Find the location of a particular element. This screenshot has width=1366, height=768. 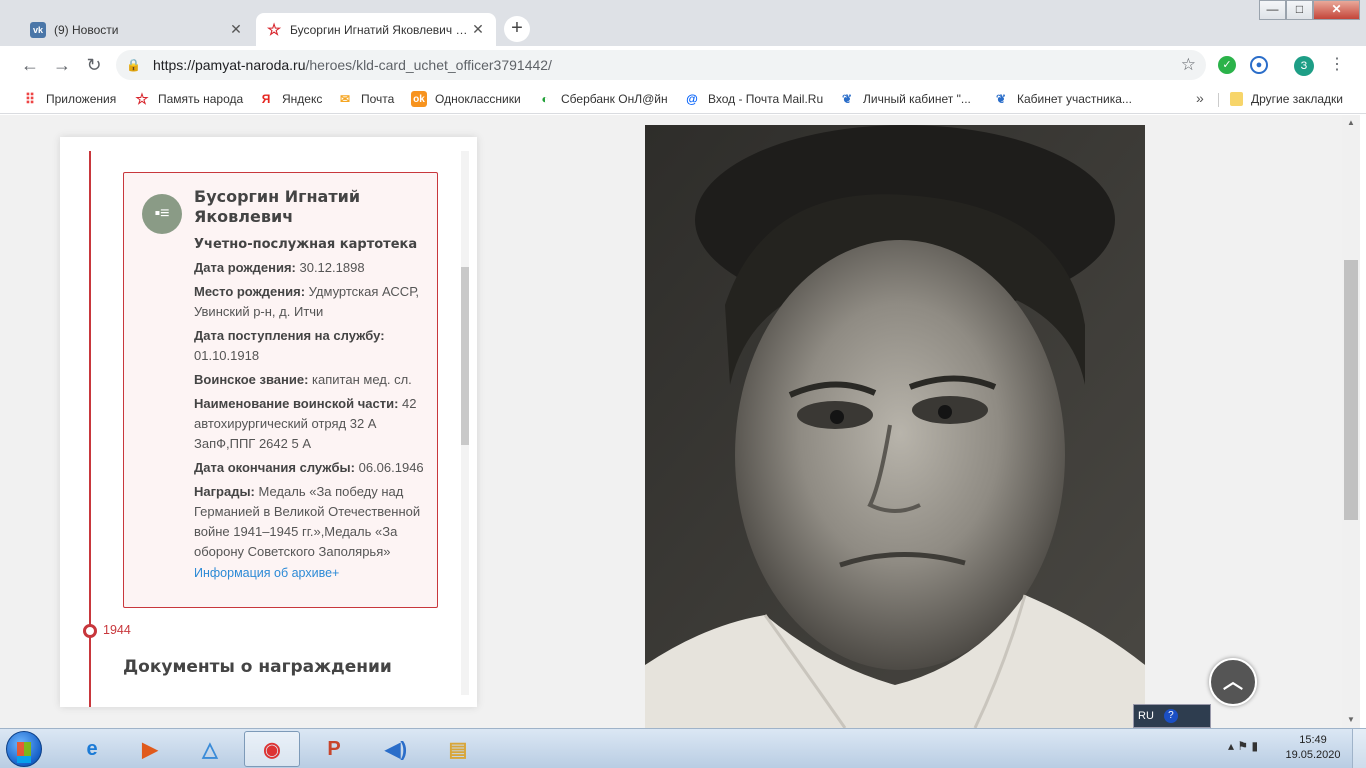

field-label: Награды: is located at coordinates (224, 491).